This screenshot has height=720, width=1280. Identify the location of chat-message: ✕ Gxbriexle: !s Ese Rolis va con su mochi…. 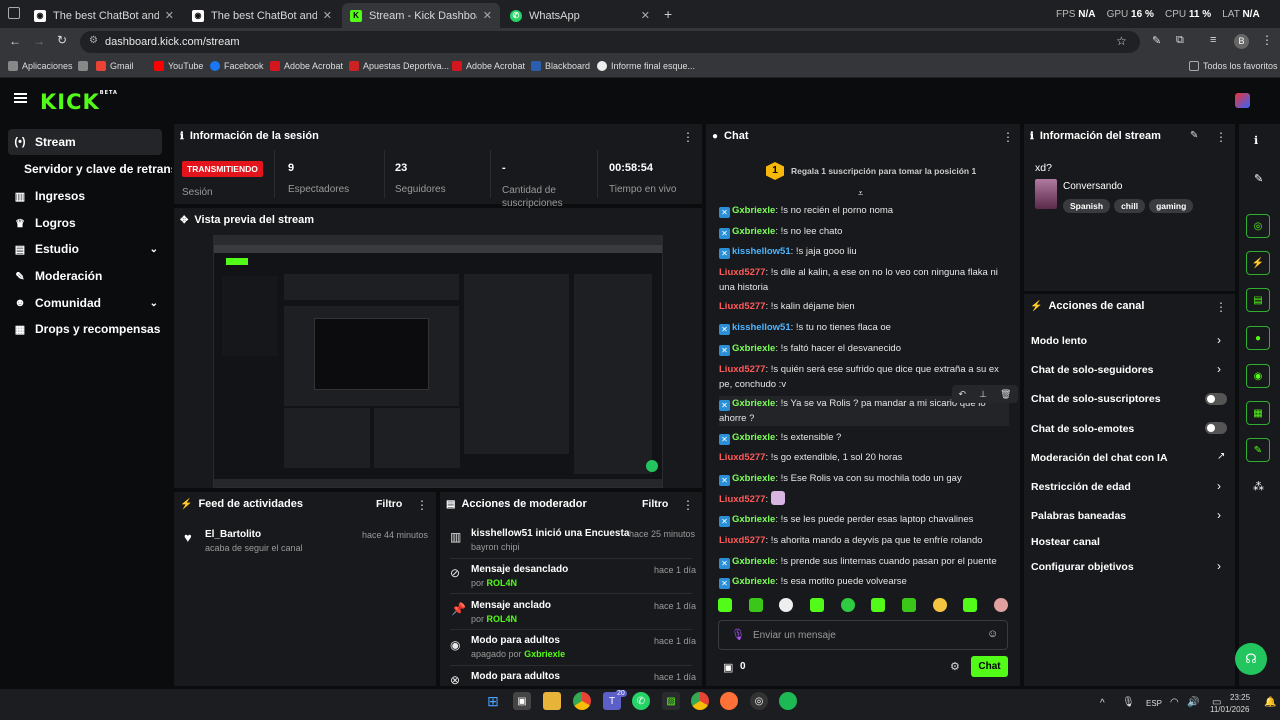
(864, 478).